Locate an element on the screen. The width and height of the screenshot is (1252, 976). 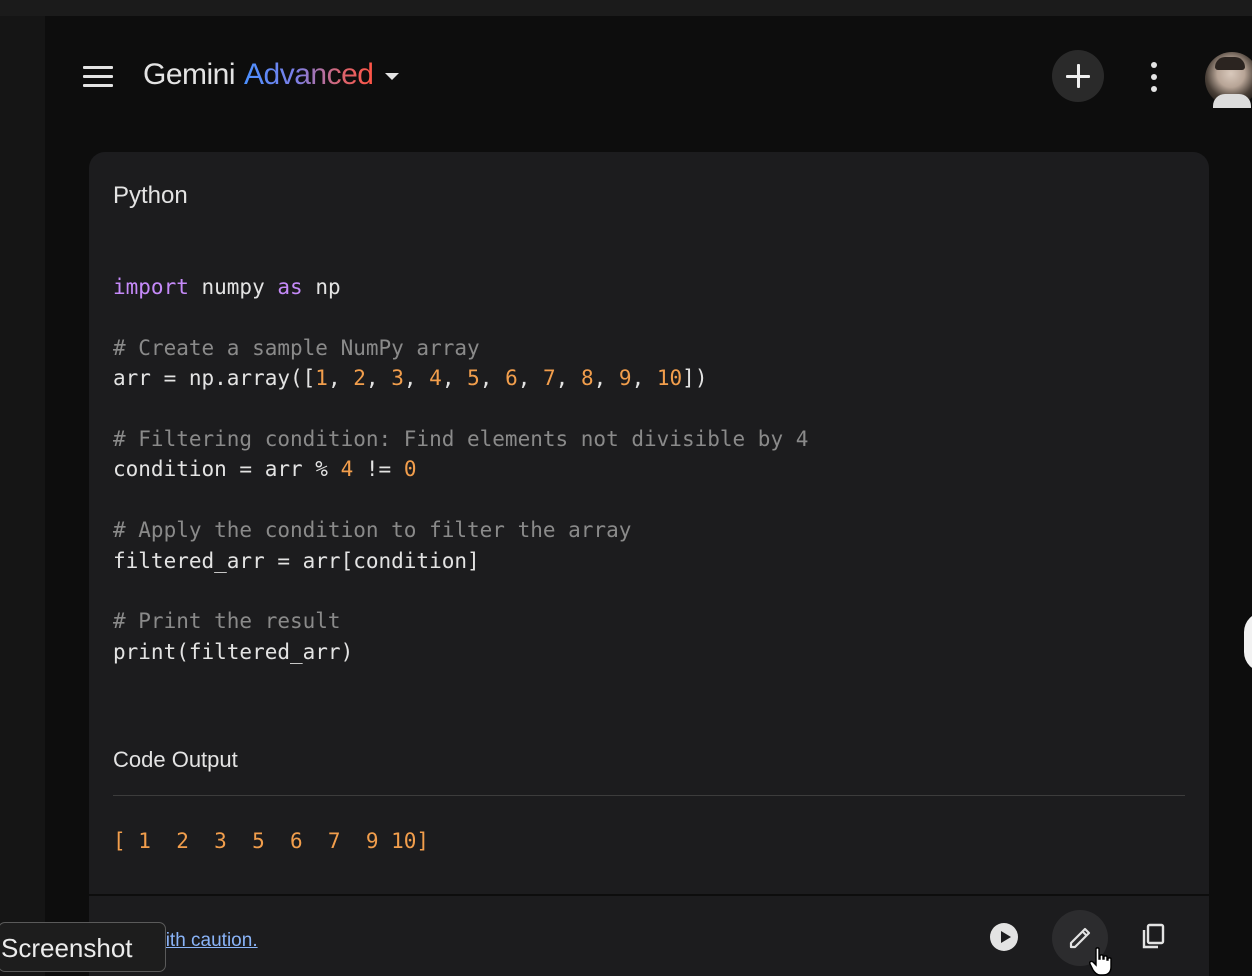
code-token: as is located at coordinates (290, 287).